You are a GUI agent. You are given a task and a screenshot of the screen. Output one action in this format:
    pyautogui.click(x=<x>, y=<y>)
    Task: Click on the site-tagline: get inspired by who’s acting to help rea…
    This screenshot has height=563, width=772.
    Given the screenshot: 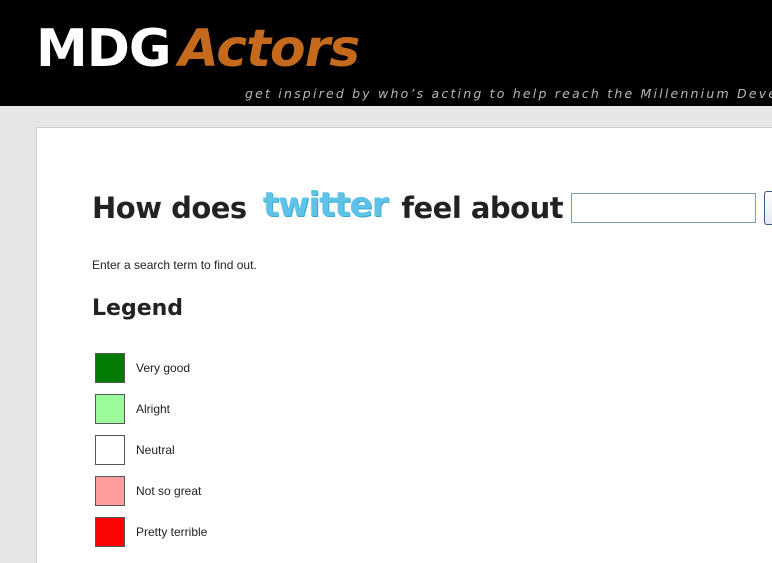 What is the action you would take?
    pyautogui.click(x=508, y=93)
    